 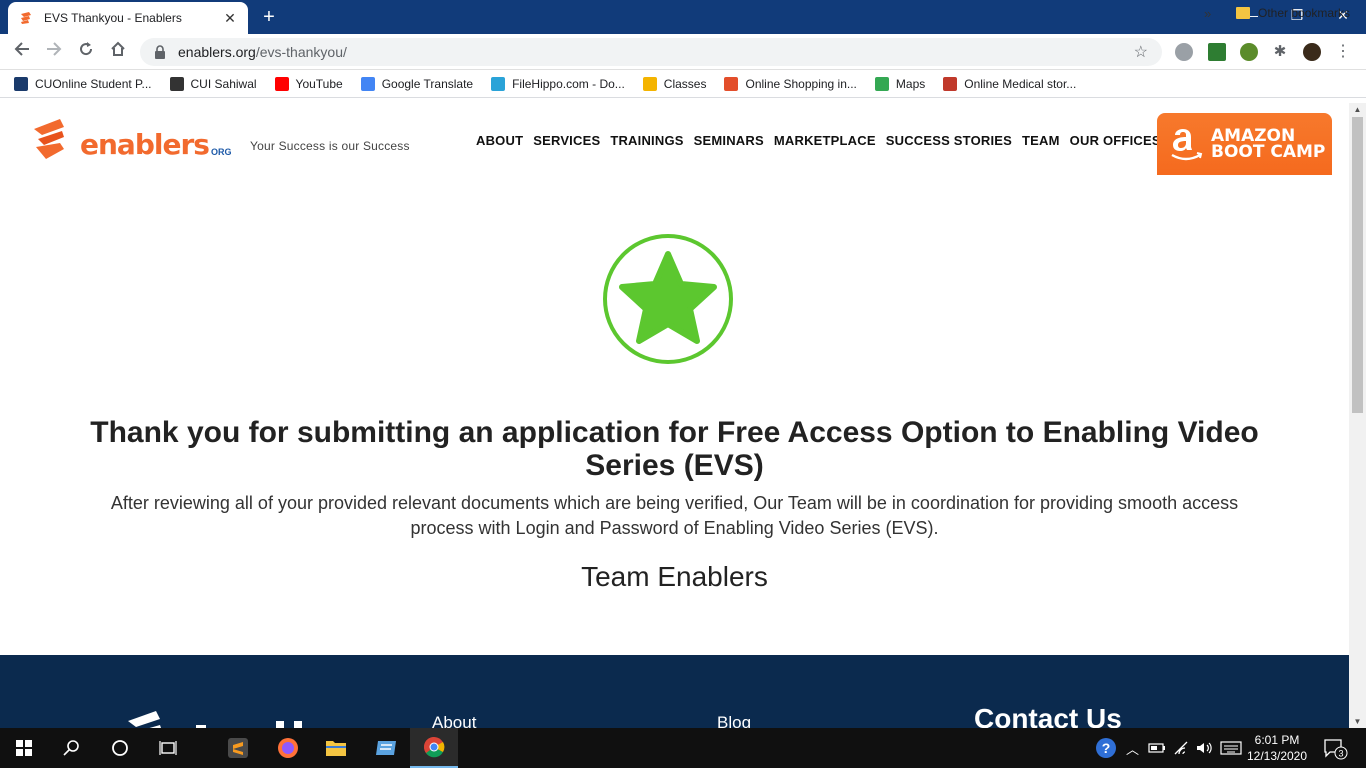 What do you see at coordinates (1141, 52) in the screenshot?
I see `bookmark-star-icon: ☆` at bounding box center [1141, 52].